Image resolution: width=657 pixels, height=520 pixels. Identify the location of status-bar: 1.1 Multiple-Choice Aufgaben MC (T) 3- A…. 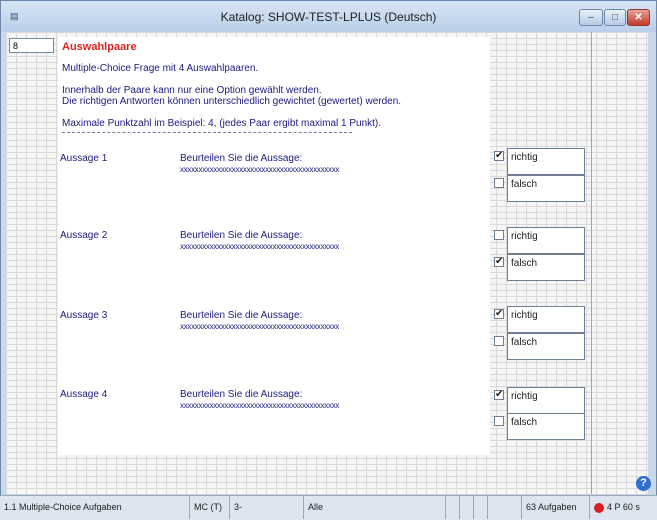
(328, 507).